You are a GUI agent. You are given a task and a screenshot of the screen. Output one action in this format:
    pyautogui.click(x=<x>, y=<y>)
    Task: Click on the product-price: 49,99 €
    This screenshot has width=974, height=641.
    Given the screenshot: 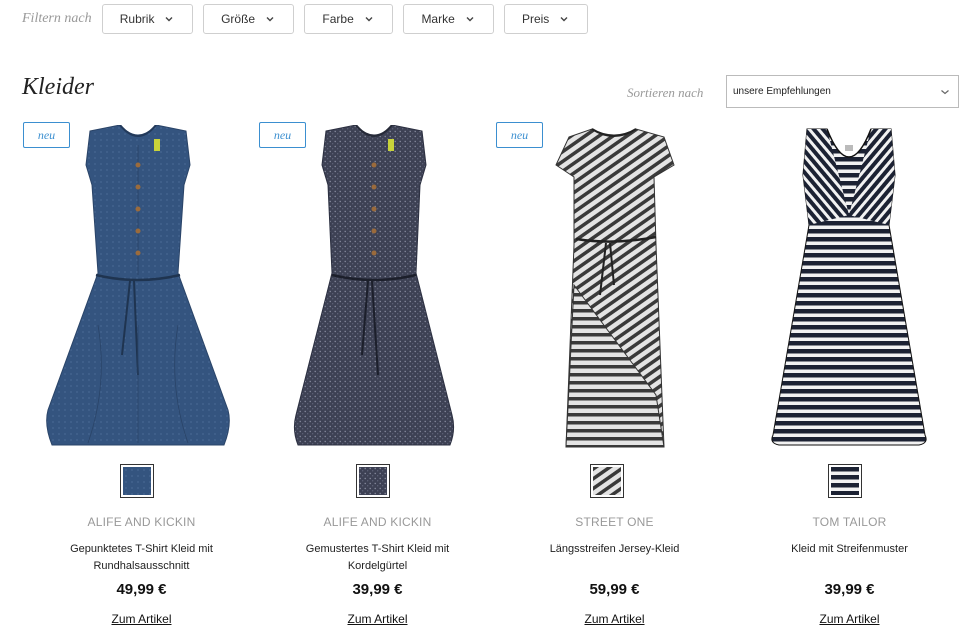 What is the action you would take?
    pyautogui.click(x=141, y=589)
    